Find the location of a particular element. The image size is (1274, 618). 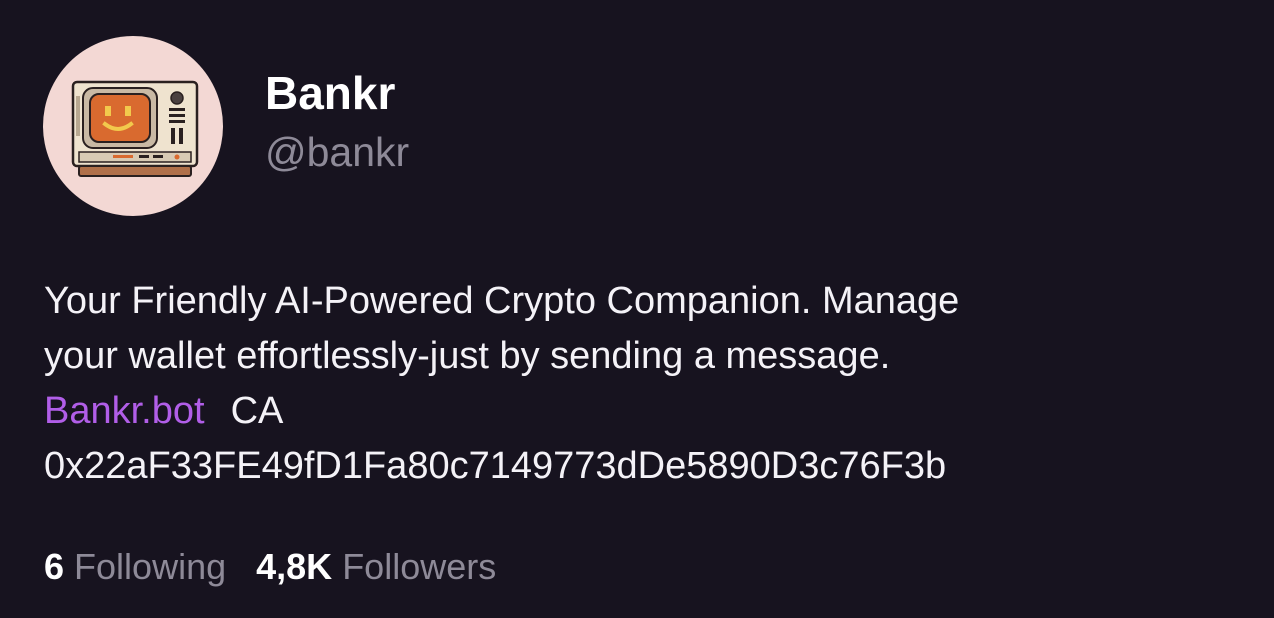

retro-tv-icon is located at coordinates (135, 128).